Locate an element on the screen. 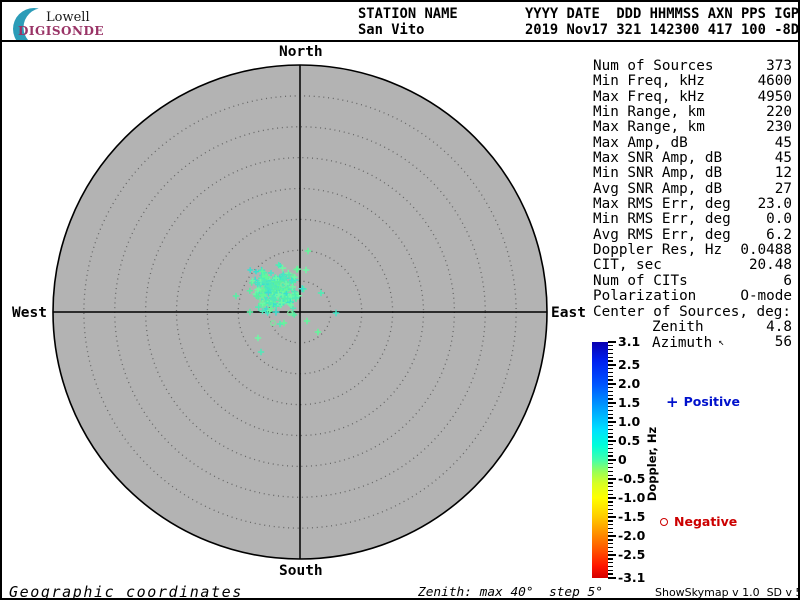 This screenshot has width=800, height=600. logo-digisonde-text: DIGISONDE is located at coordinates (61, 31).